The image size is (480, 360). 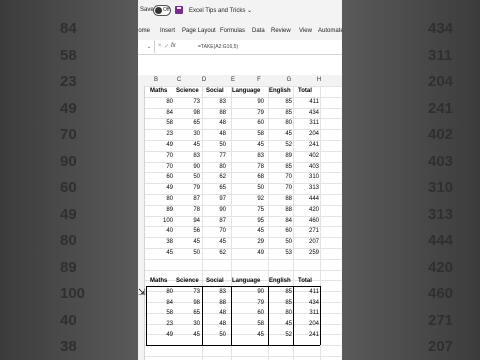 I want to click on autosave-toggle: Off, so click(x=162, y=10).